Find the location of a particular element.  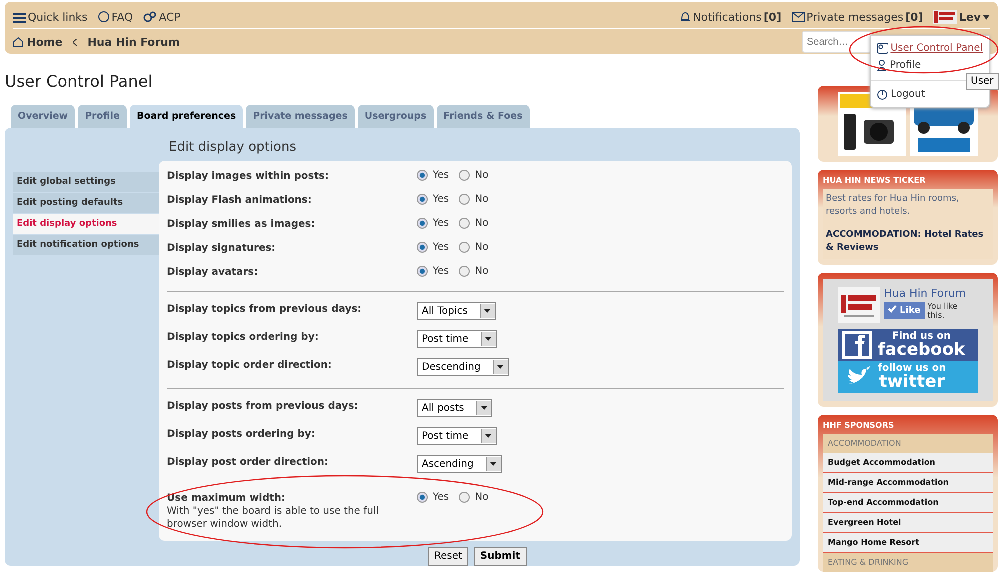

header-link: FAQ is located at coordinates (116, 17).